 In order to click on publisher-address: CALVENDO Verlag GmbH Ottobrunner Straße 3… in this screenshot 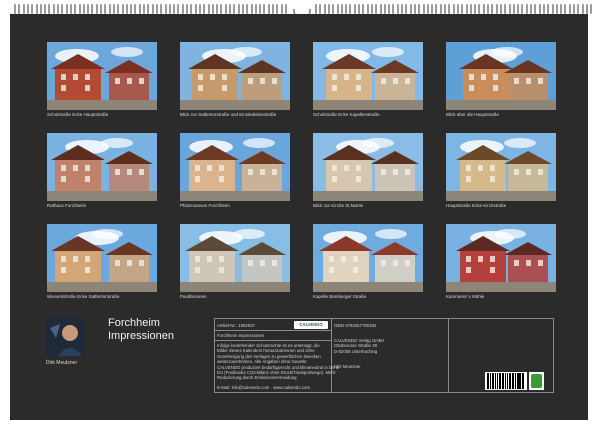, I will do `click(359, 346)`.